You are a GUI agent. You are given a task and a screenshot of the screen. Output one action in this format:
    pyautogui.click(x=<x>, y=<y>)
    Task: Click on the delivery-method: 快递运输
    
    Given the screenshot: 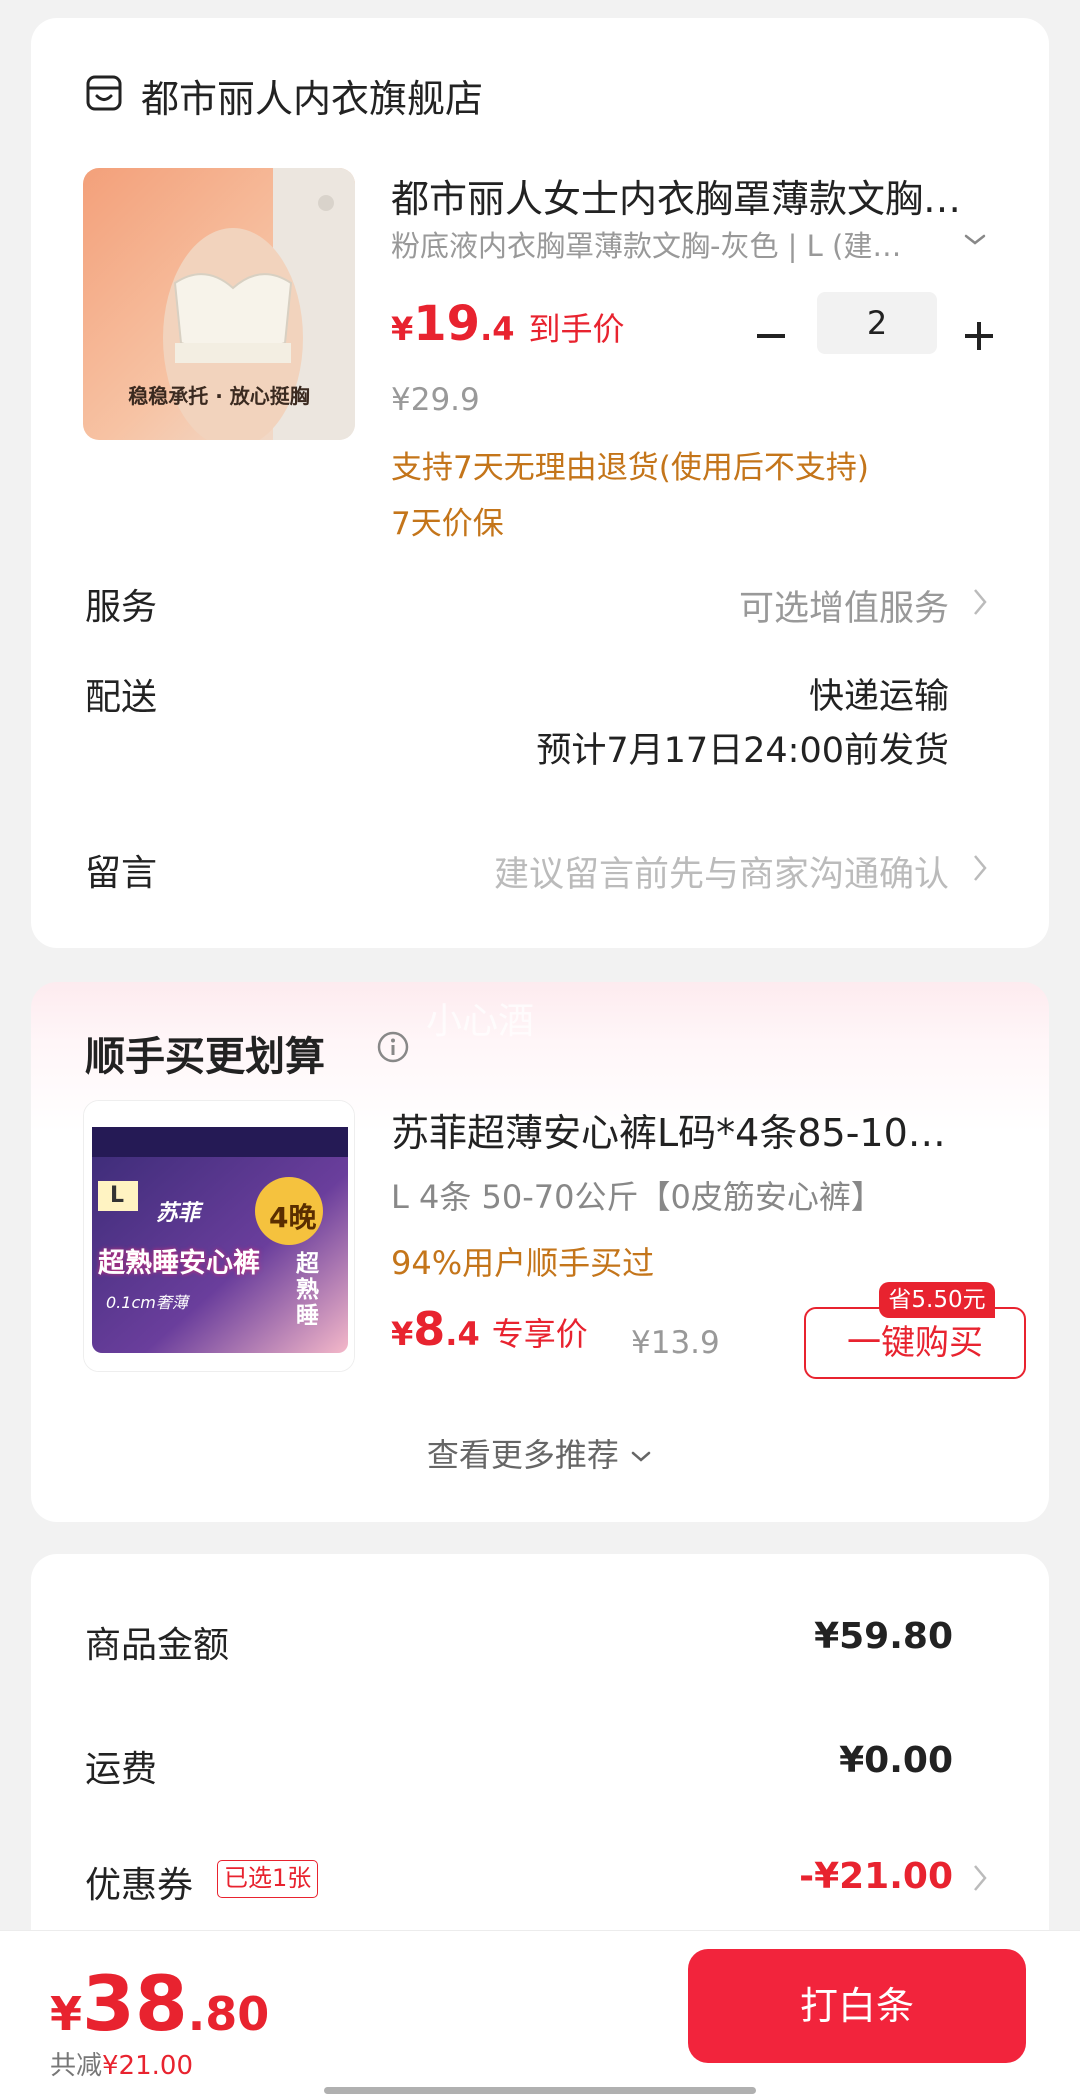 What is the action you would take?
    pyautogui.click(x=878, y=697)
    